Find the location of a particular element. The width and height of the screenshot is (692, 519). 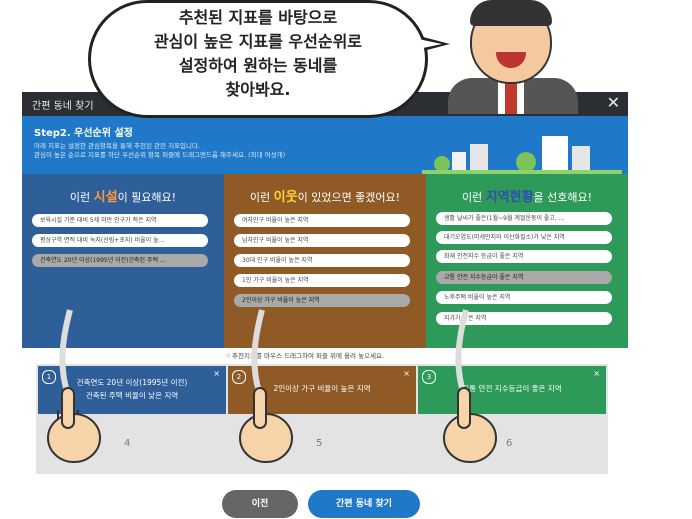

speech-line: 추천된 지표를 바탕으로 is located at coordinates (258, 17).